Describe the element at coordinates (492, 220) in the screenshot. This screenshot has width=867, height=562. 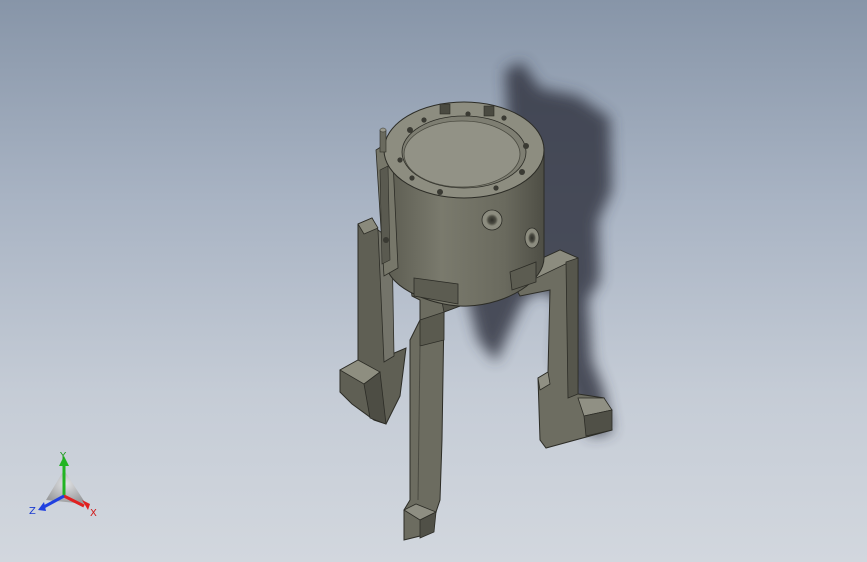
I see `air-port-front` at that location.